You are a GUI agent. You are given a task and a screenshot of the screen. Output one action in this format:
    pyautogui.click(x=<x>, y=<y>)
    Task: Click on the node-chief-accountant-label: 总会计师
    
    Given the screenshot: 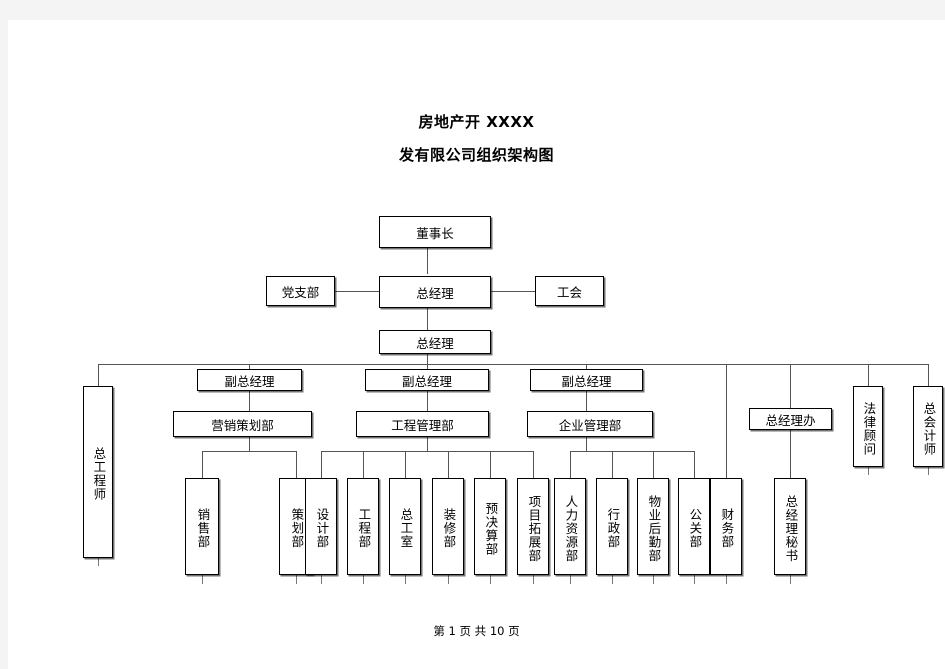 What is the action you would take?
    pyautogui.click(x=929, y=428)
    